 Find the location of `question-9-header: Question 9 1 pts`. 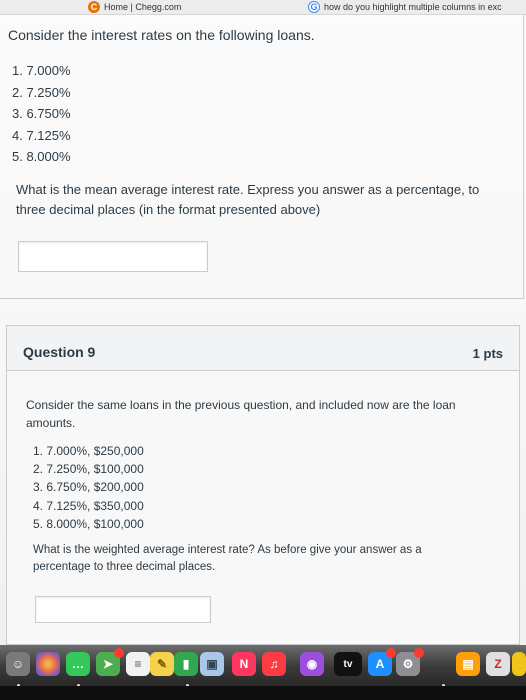

question-9-header: Question 9 1 pts is located at coordinates (263, 348).